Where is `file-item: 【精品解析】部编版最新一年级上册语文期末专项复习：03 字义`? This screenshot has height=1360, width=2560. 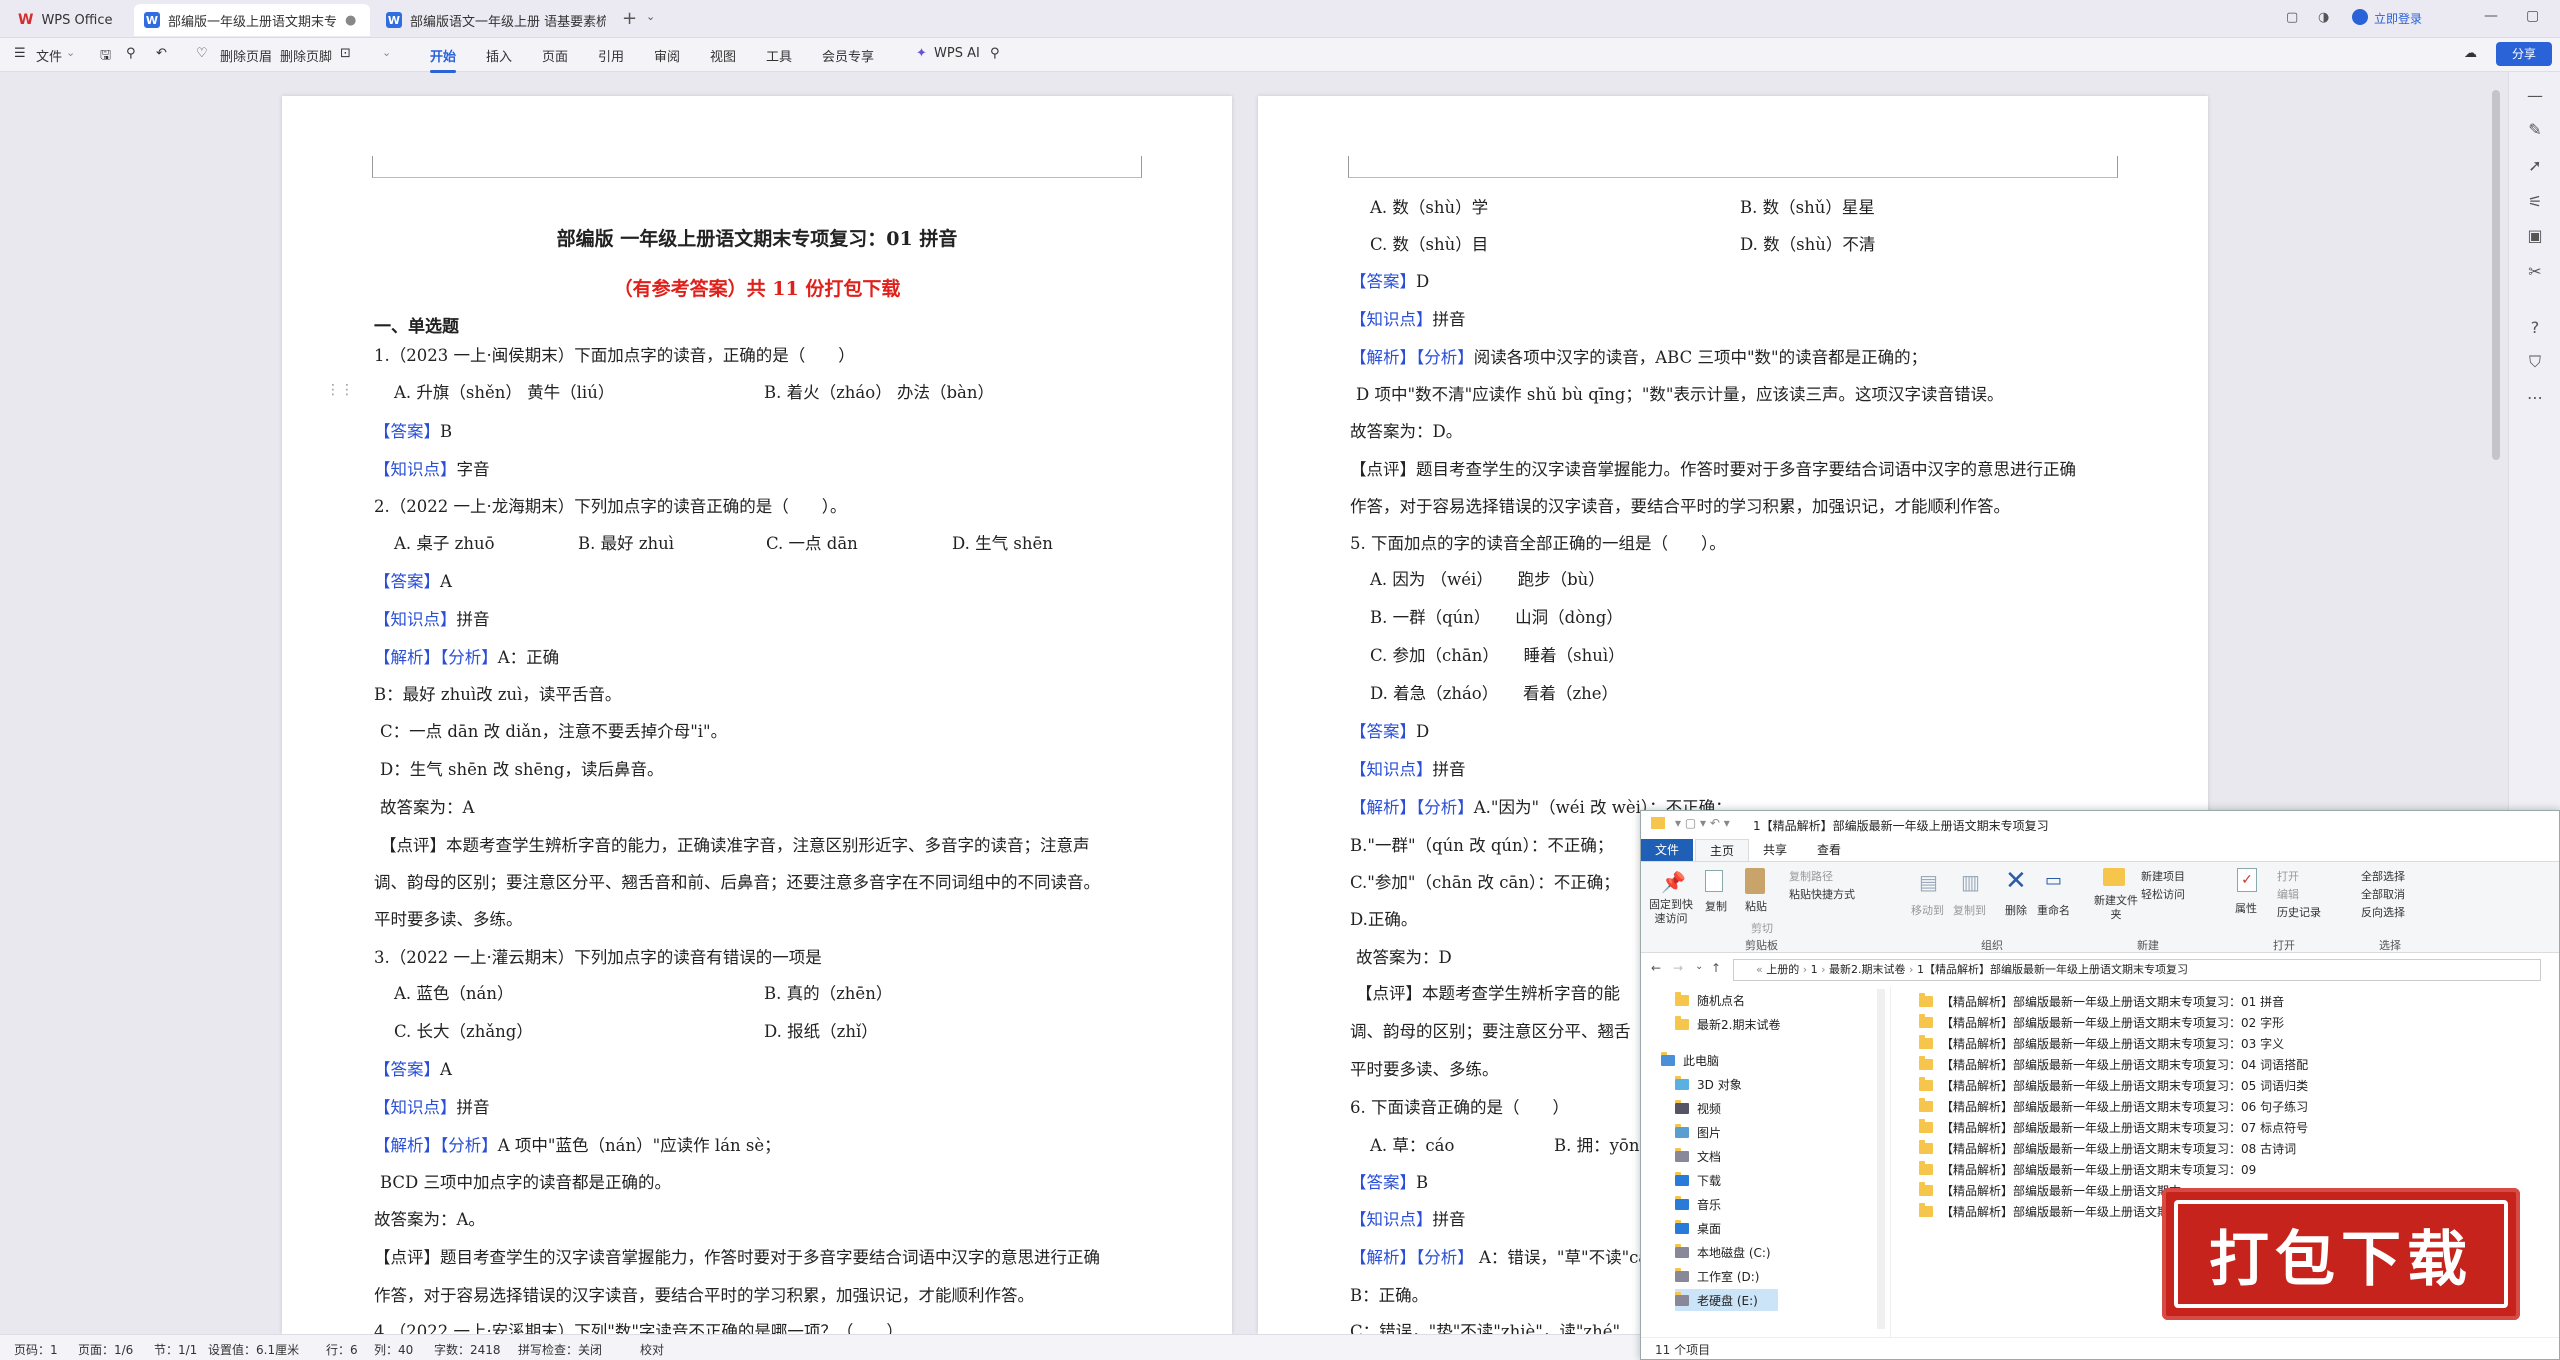 file-item: 【精品解析】部编版最新一年级上册语文期末专项复习：03 字义 is located at coordinates (2101, 1043).